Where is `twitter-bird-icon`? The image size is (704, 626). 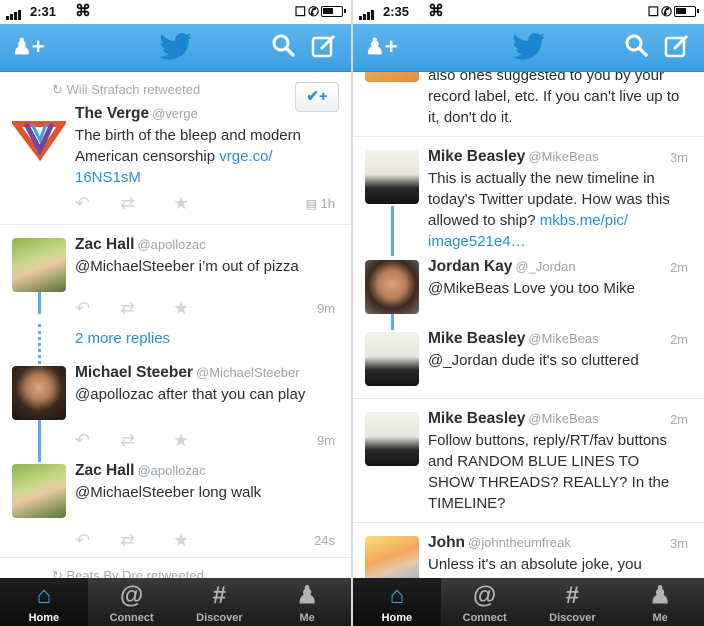 twitter-bird-icon is located at coordinates (528, 50).